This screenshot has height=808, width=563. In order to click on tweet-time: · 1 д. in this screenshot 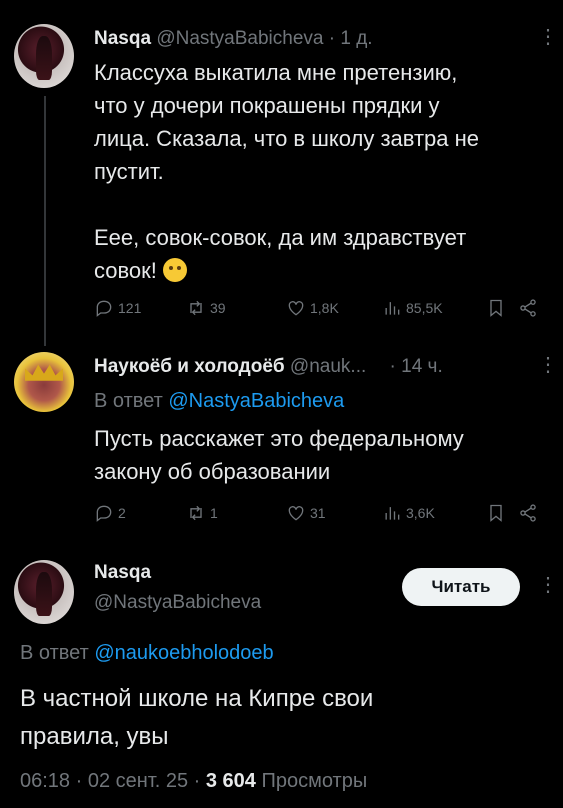, I will do `click(351, 38)`.